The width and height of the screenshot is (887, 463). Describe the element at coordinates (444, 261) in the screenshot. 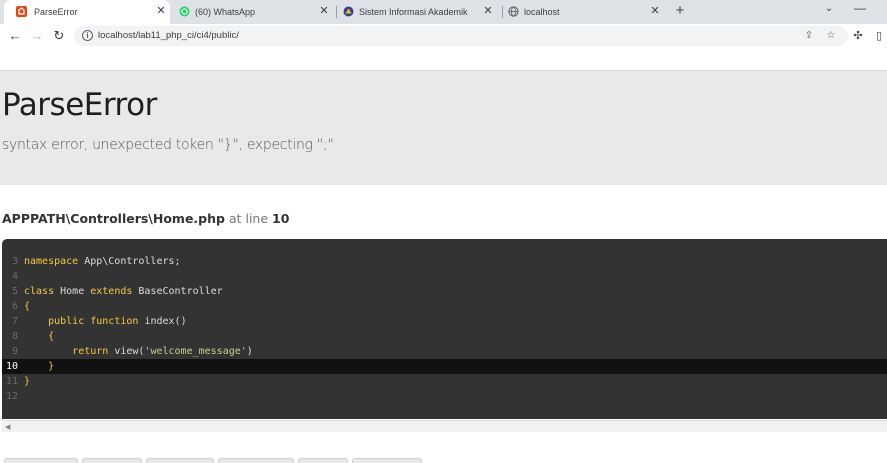

I see `code-line: 3 namespace App\Controllers;` at that location.